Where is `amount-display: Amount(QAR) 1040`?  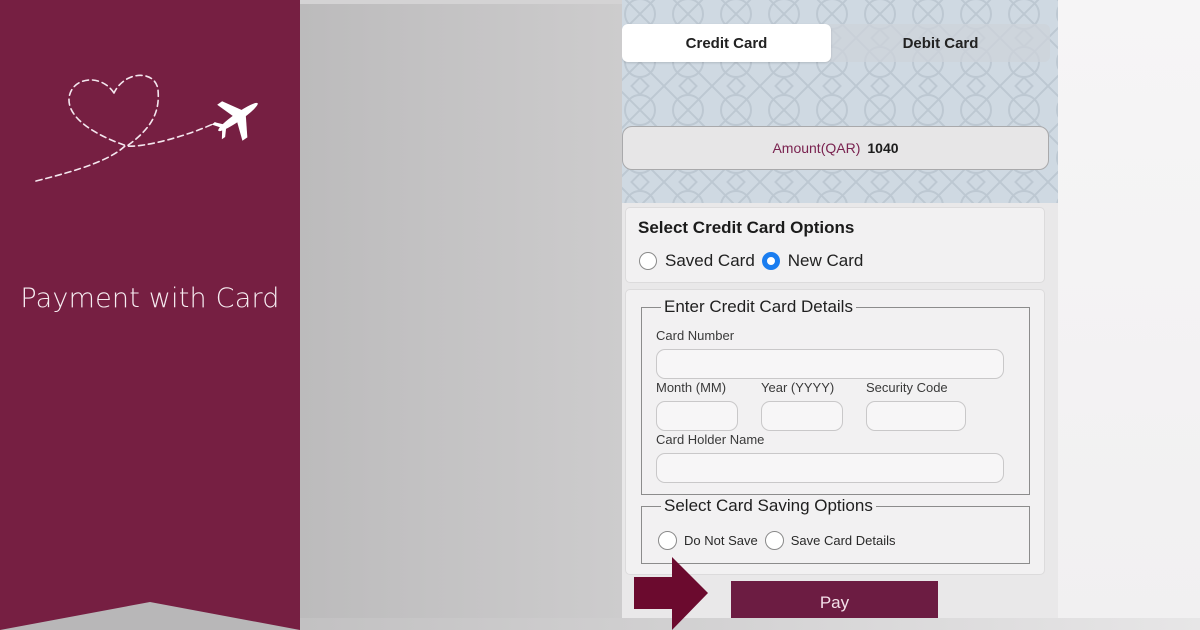 amount-display: Amount(QAR) 1040 is located at coordinates (835, 148).